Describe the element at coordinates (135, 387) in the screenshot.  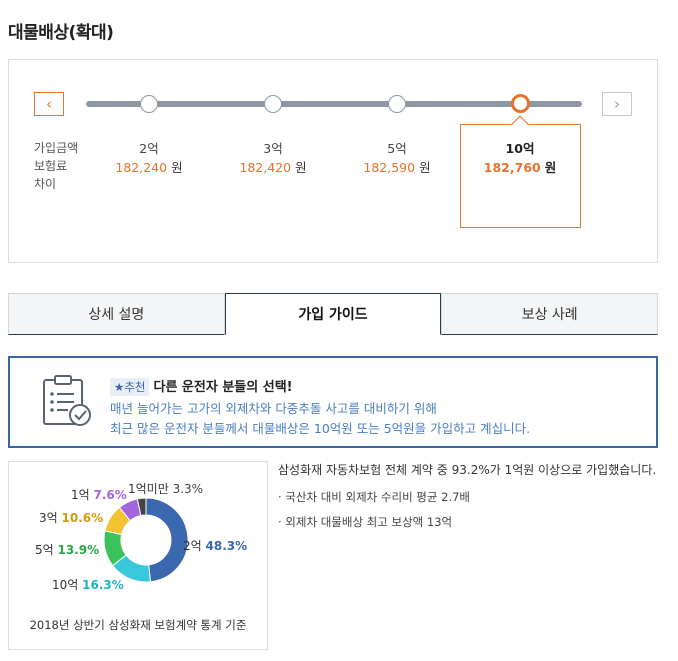
I see `recommend-badge-label: 추천` at that location.